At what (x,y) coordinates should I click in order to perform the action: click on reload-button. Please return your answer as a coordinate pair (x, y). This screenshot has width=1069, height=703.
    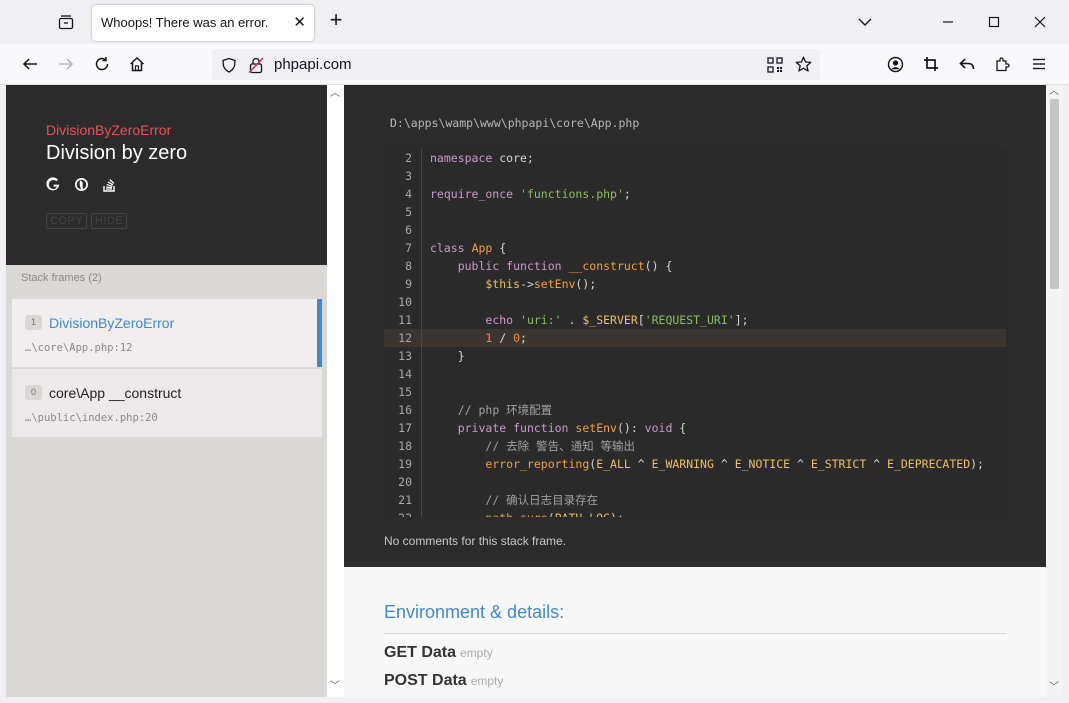
    Looking at the image, I should click on (102, 64).